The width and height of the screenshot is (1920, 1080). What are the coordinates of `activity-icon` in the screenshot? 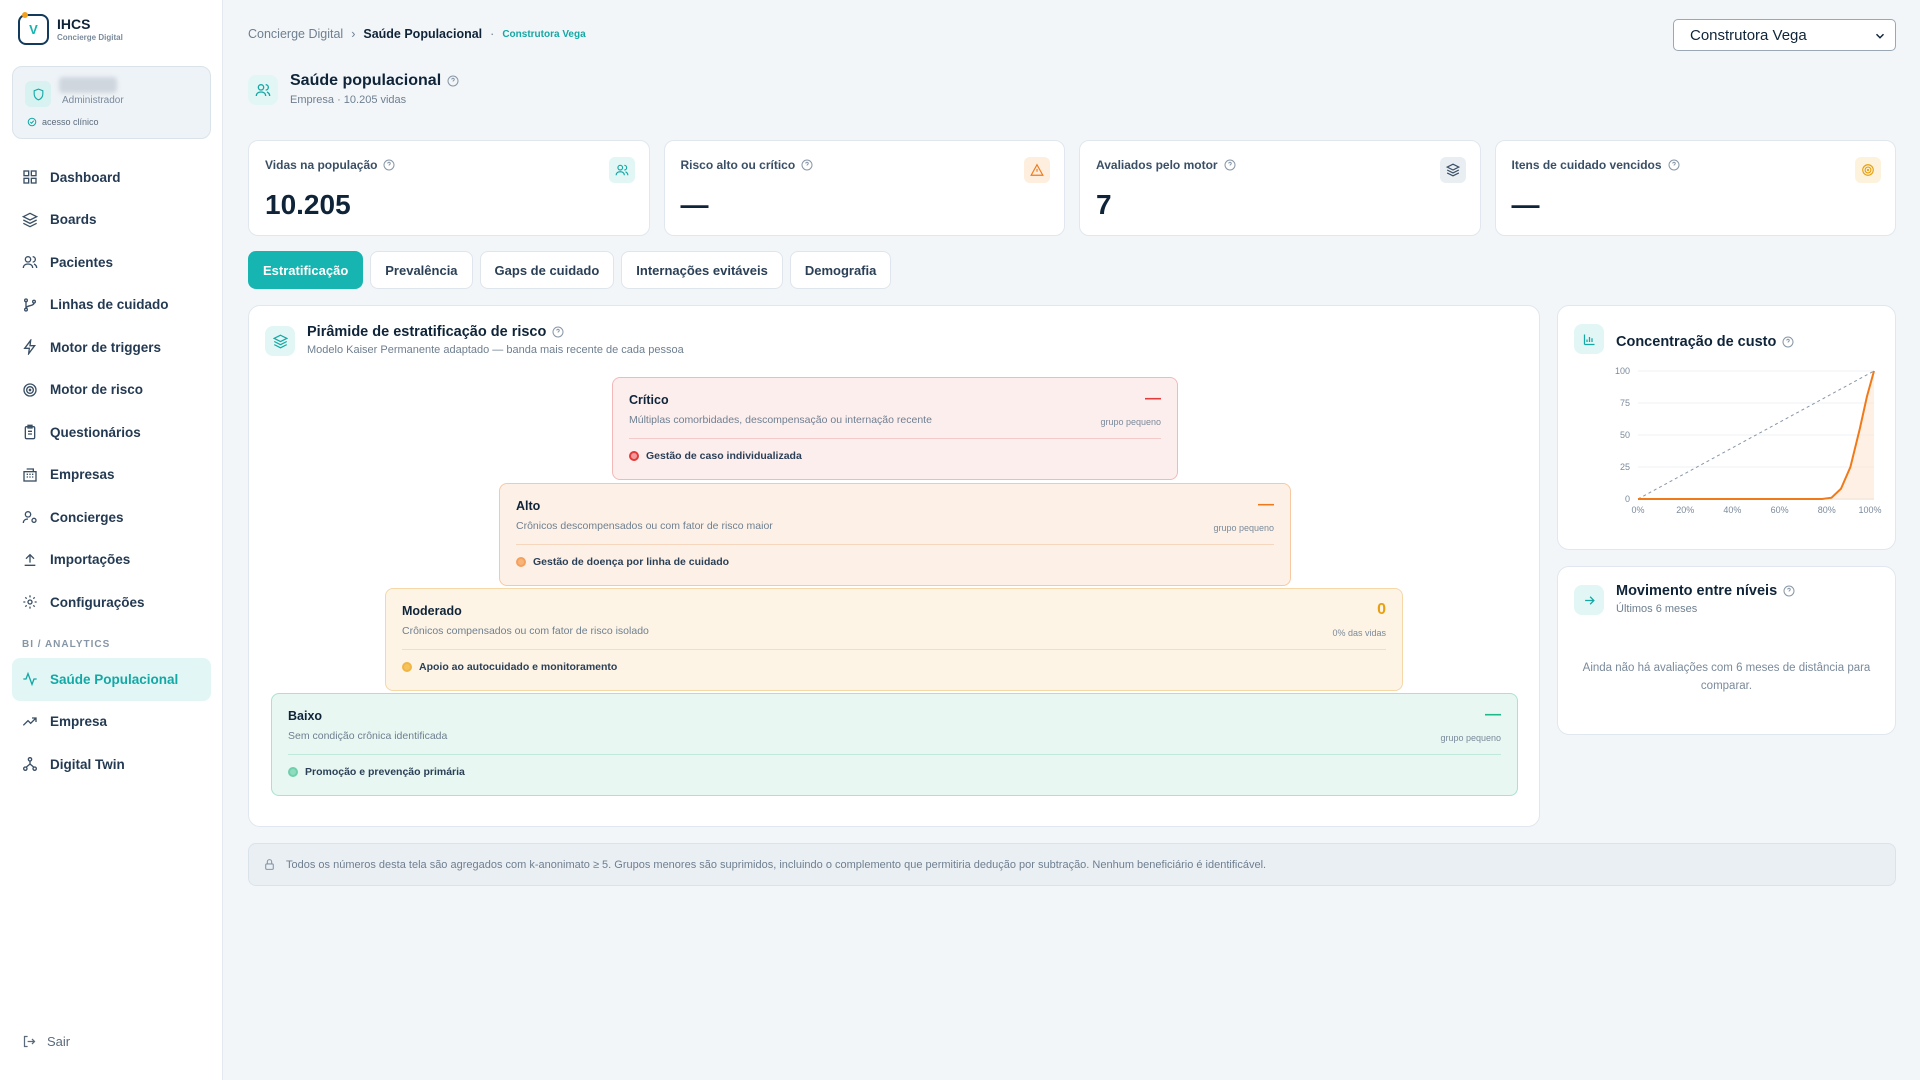 It's located at (30, 679).